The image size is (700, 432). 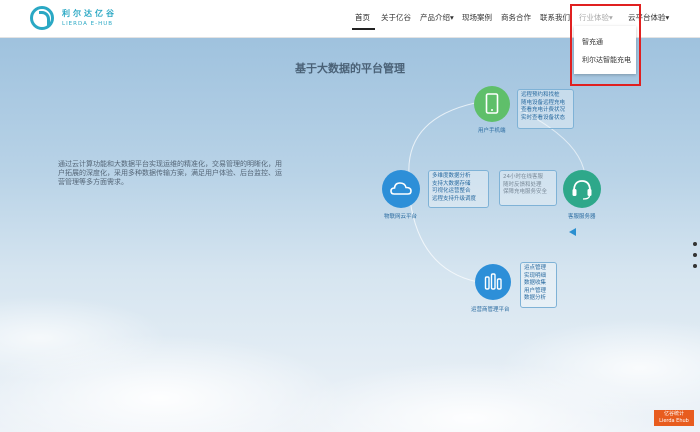 What do you see at coordinates (540, 95) in the screenshot?
I see `mobile-info-line: 远程预约和找桩` at bounding box center [540, 95].